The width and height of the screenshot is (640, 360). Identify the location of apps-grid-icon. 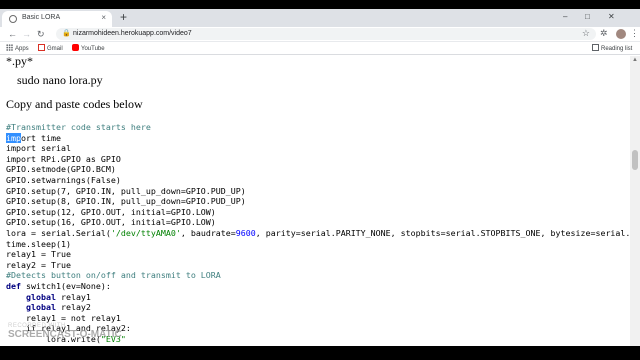
(9, 47).